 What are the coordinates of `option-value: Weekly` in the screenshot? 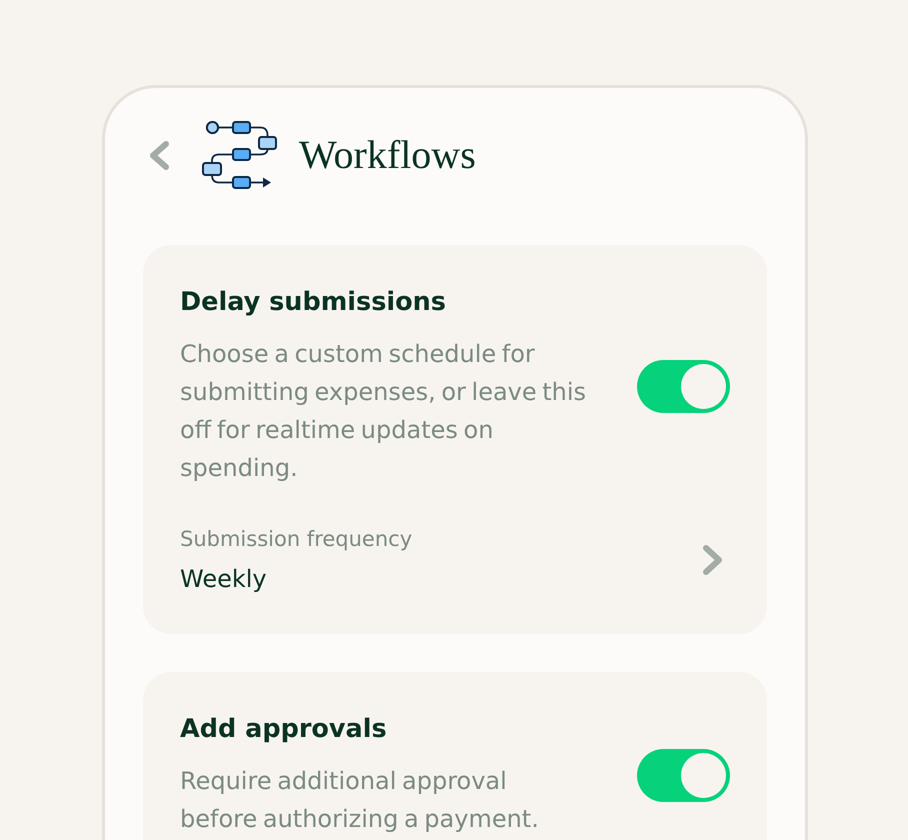 It's located at (223, 579).